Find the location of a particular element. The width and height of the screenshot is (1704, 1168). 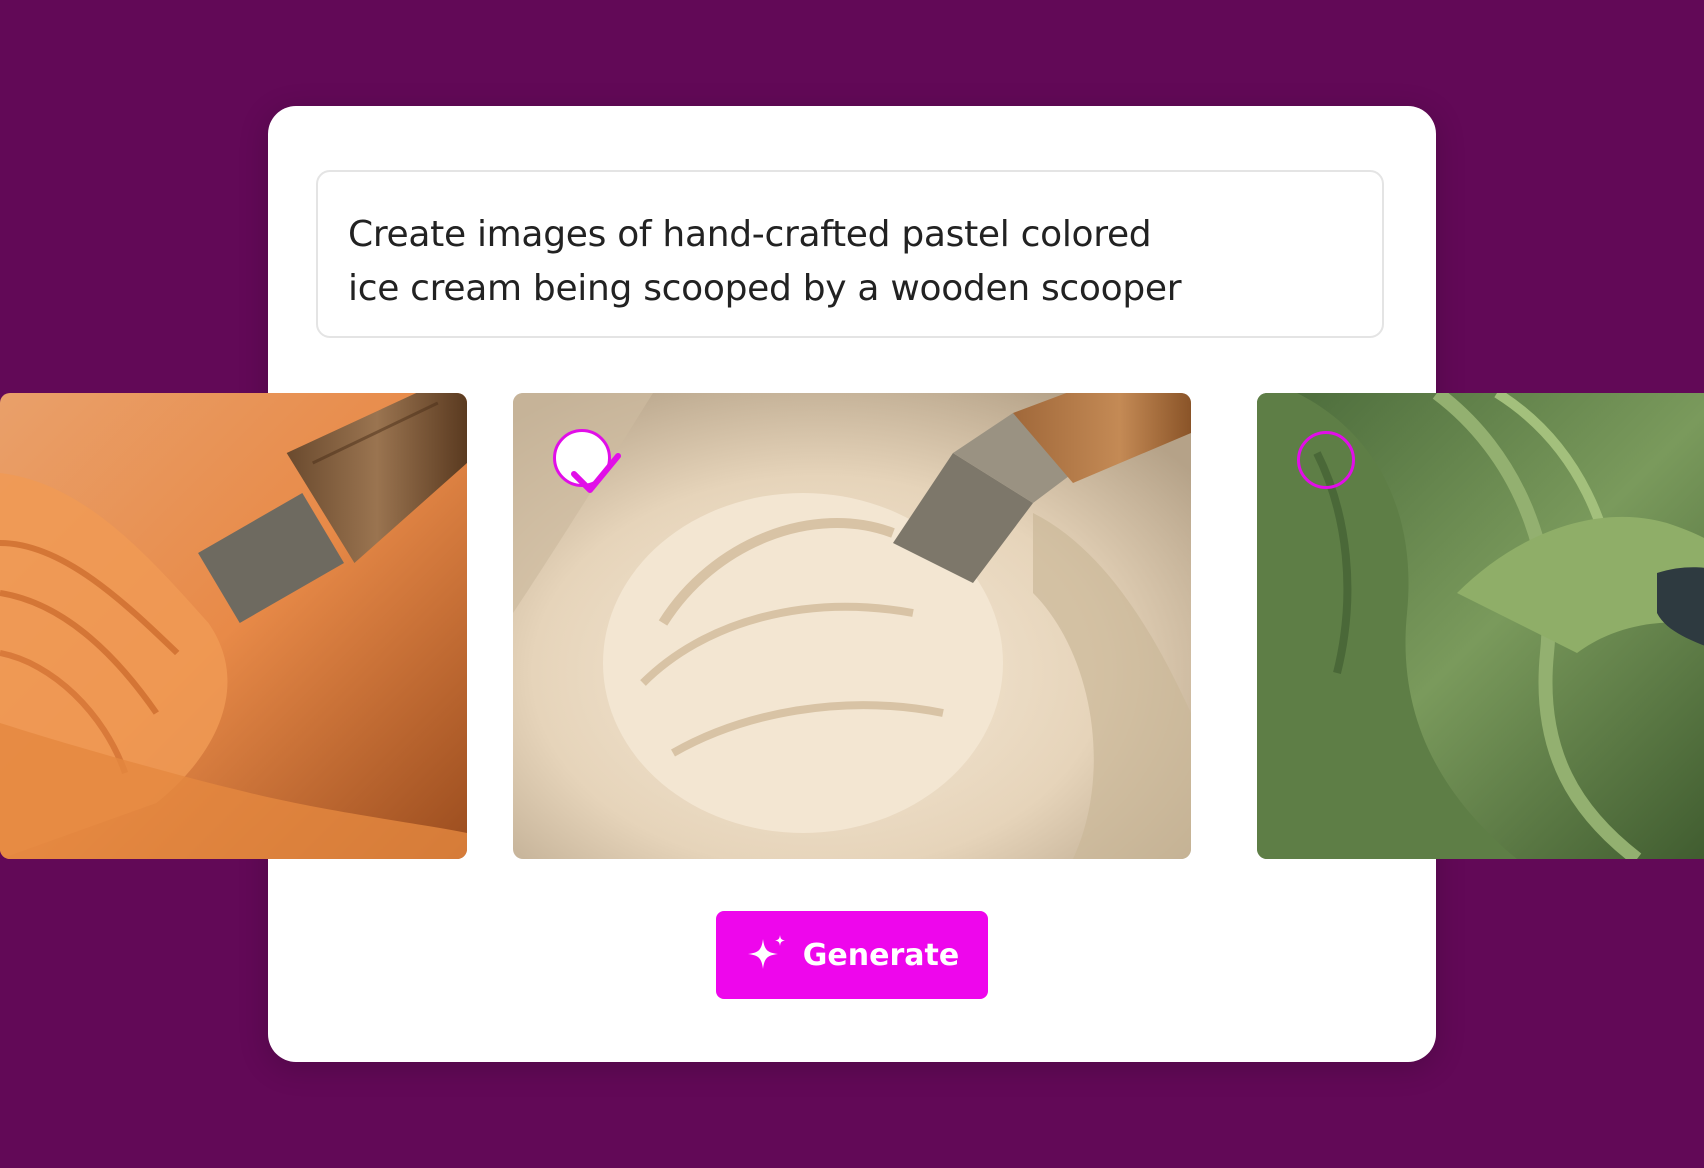

sparkle-icon is located at coordinates (766, 952).